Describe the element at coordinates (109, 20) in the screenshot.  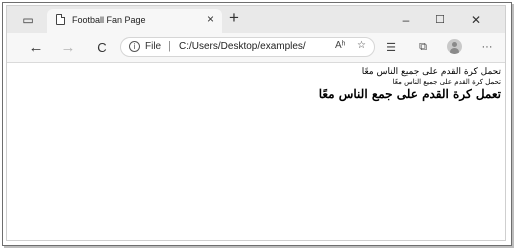
I see `tab-title: Football Fan Page` at that location.